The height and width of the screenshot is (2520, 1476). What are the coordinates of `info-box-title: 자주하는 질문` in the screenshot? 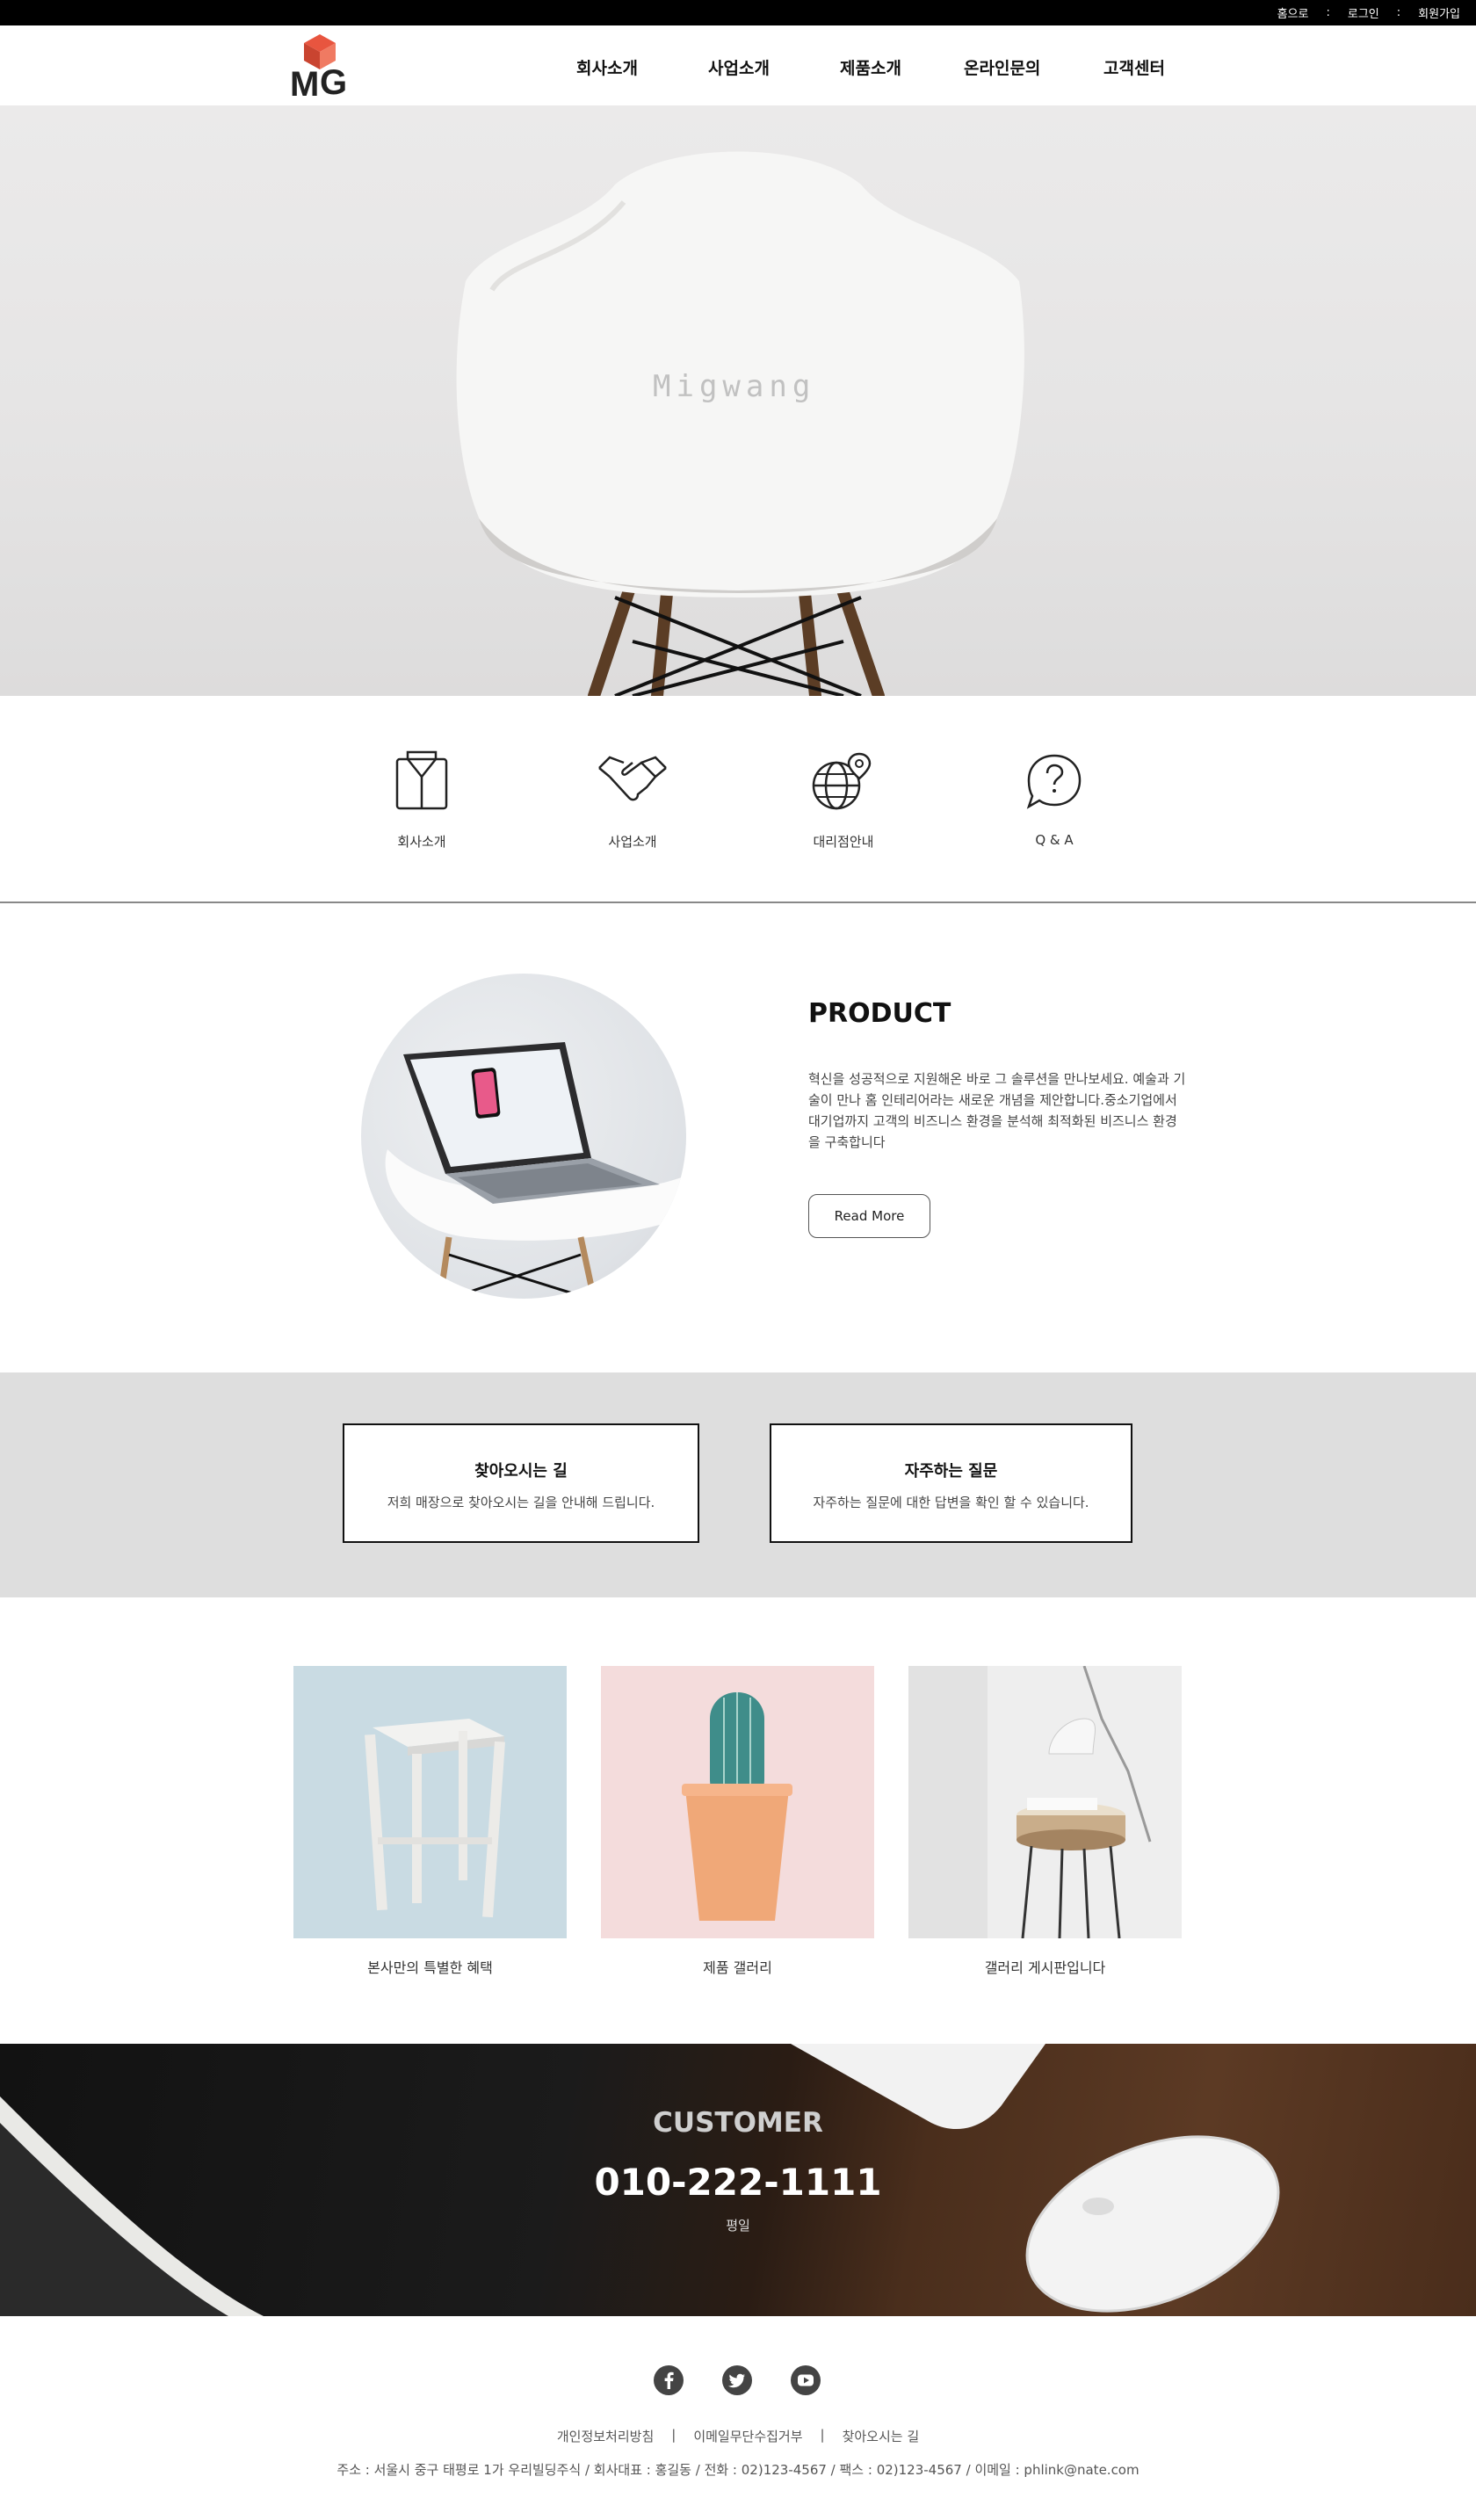 It's located at (951, 1471).